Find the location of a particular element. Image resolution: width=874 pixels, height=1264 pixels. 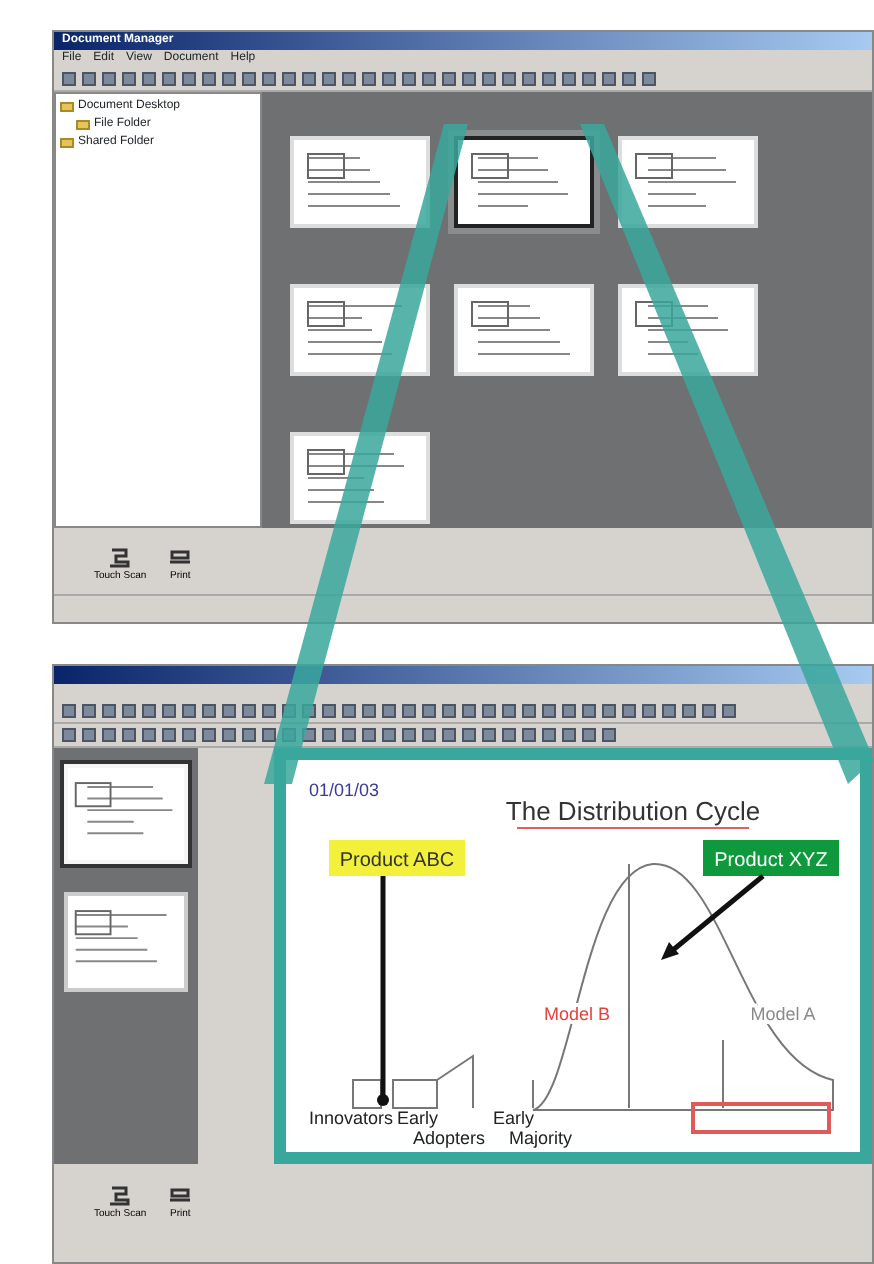

product-tag: Product XYZ is located at coordinates (771, 858).